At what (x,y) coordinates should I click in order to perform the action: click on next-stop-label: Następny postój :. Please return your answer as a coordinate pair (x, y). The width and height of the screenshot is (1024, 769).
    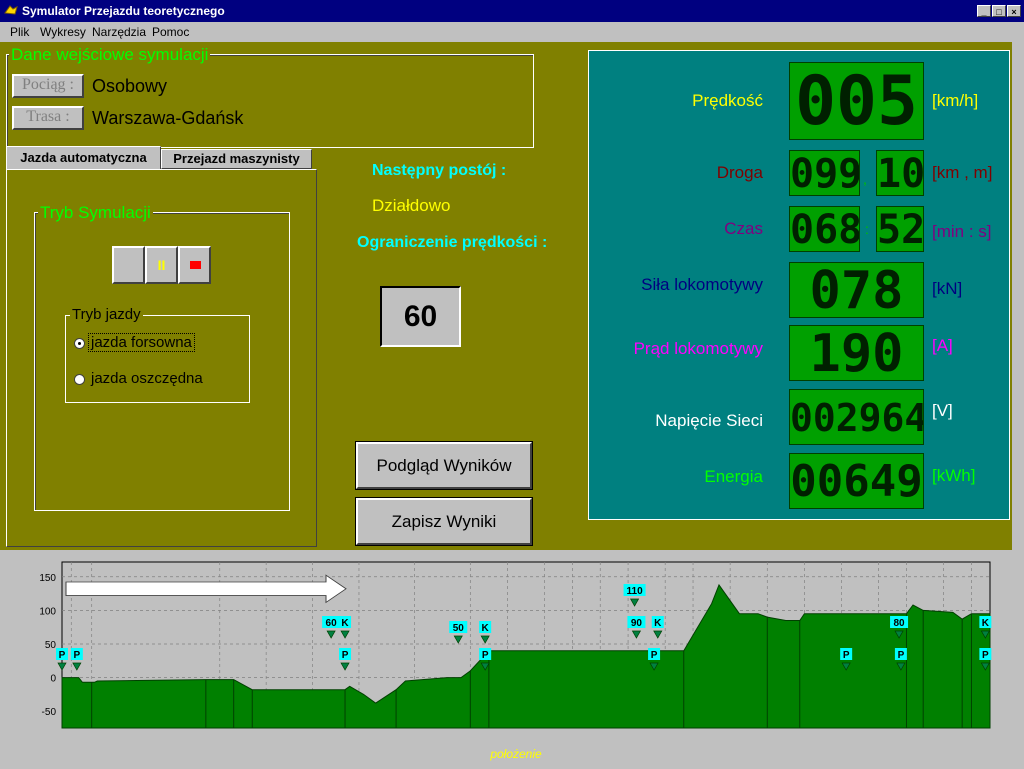
    Looking at the image, I should click on (439, 170).